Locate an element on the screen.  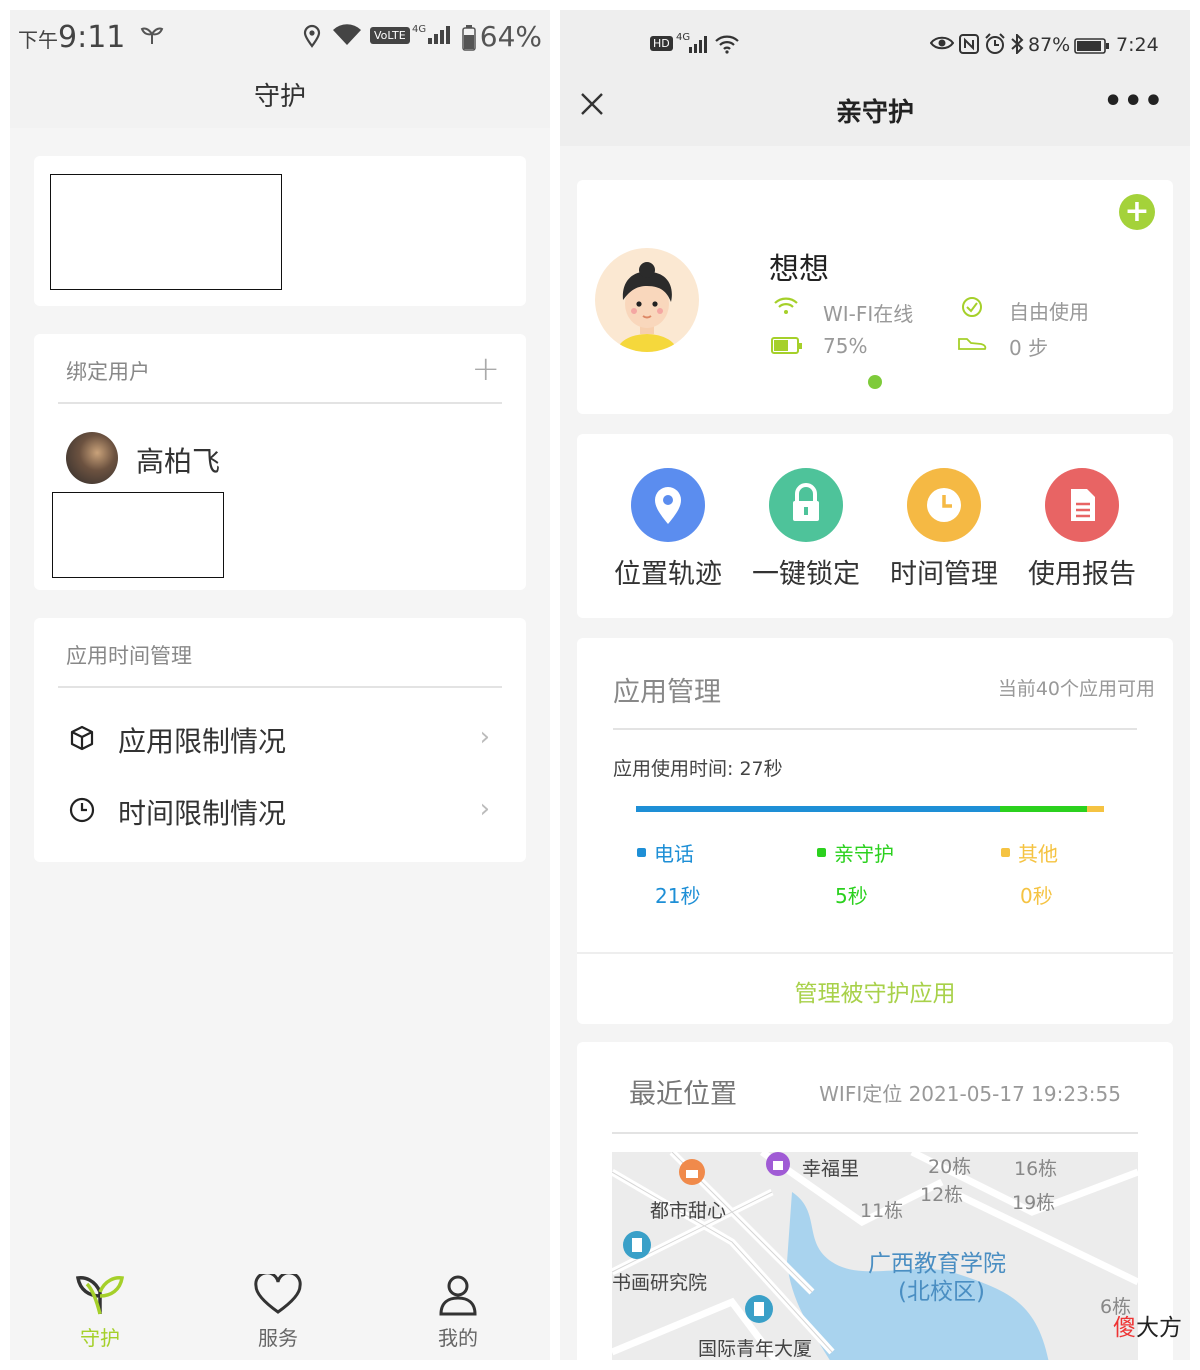
status-bar: HD 4G 87% 7:24 is located at coordinates (875, 42).